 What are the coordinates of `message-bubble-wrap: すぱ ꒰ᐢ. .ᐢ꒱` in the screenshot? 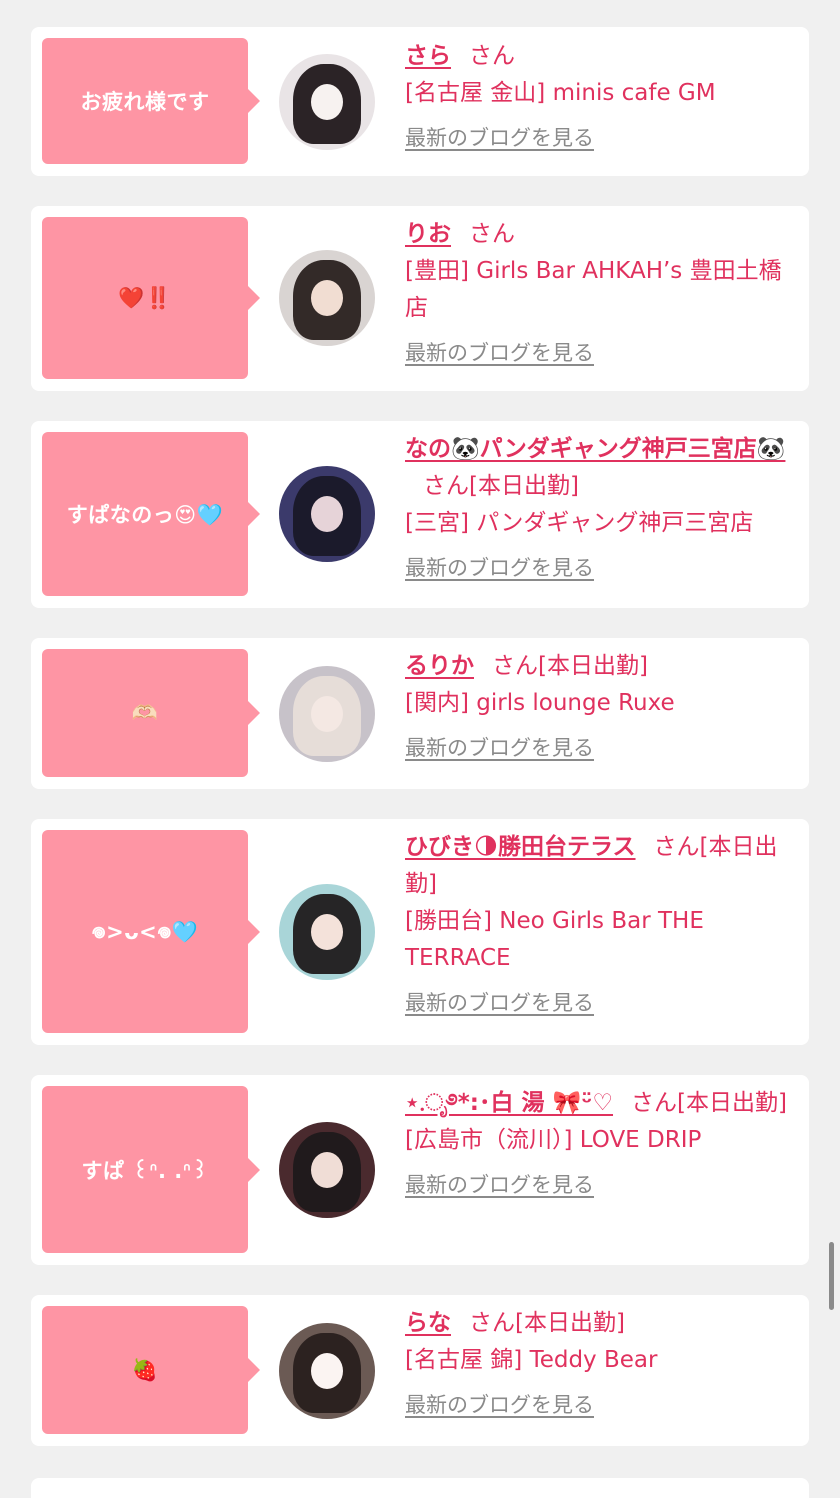 It's located at (145, 1169).